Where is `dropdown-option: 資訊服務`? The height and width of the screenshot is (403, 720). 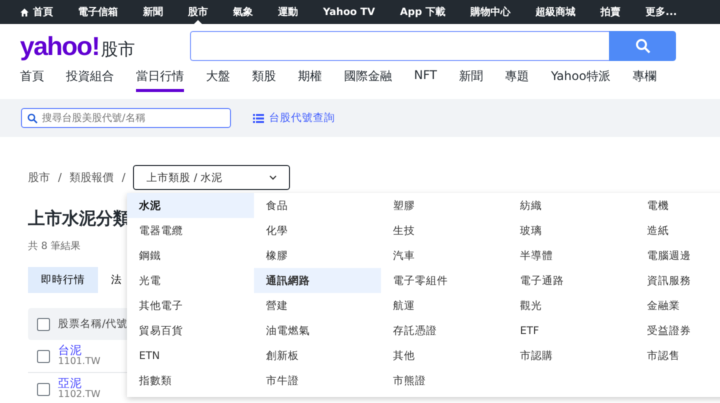
dropdown-option: 資訊服務 is located at coordinates (677, 280).